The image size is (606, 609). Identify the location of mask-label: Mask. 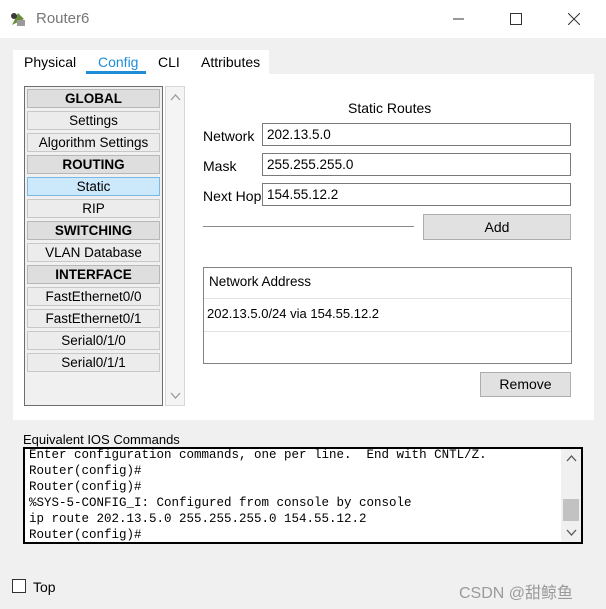
(220, 166).